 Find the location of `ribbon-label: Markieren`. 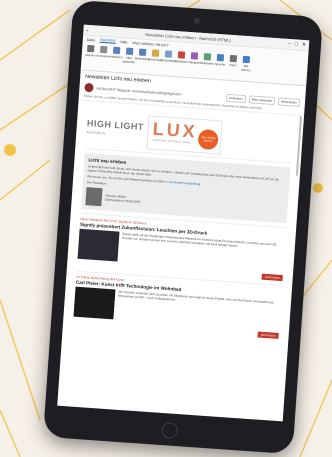

ribbon-label: Markieren is located at coordinates (181, 61).